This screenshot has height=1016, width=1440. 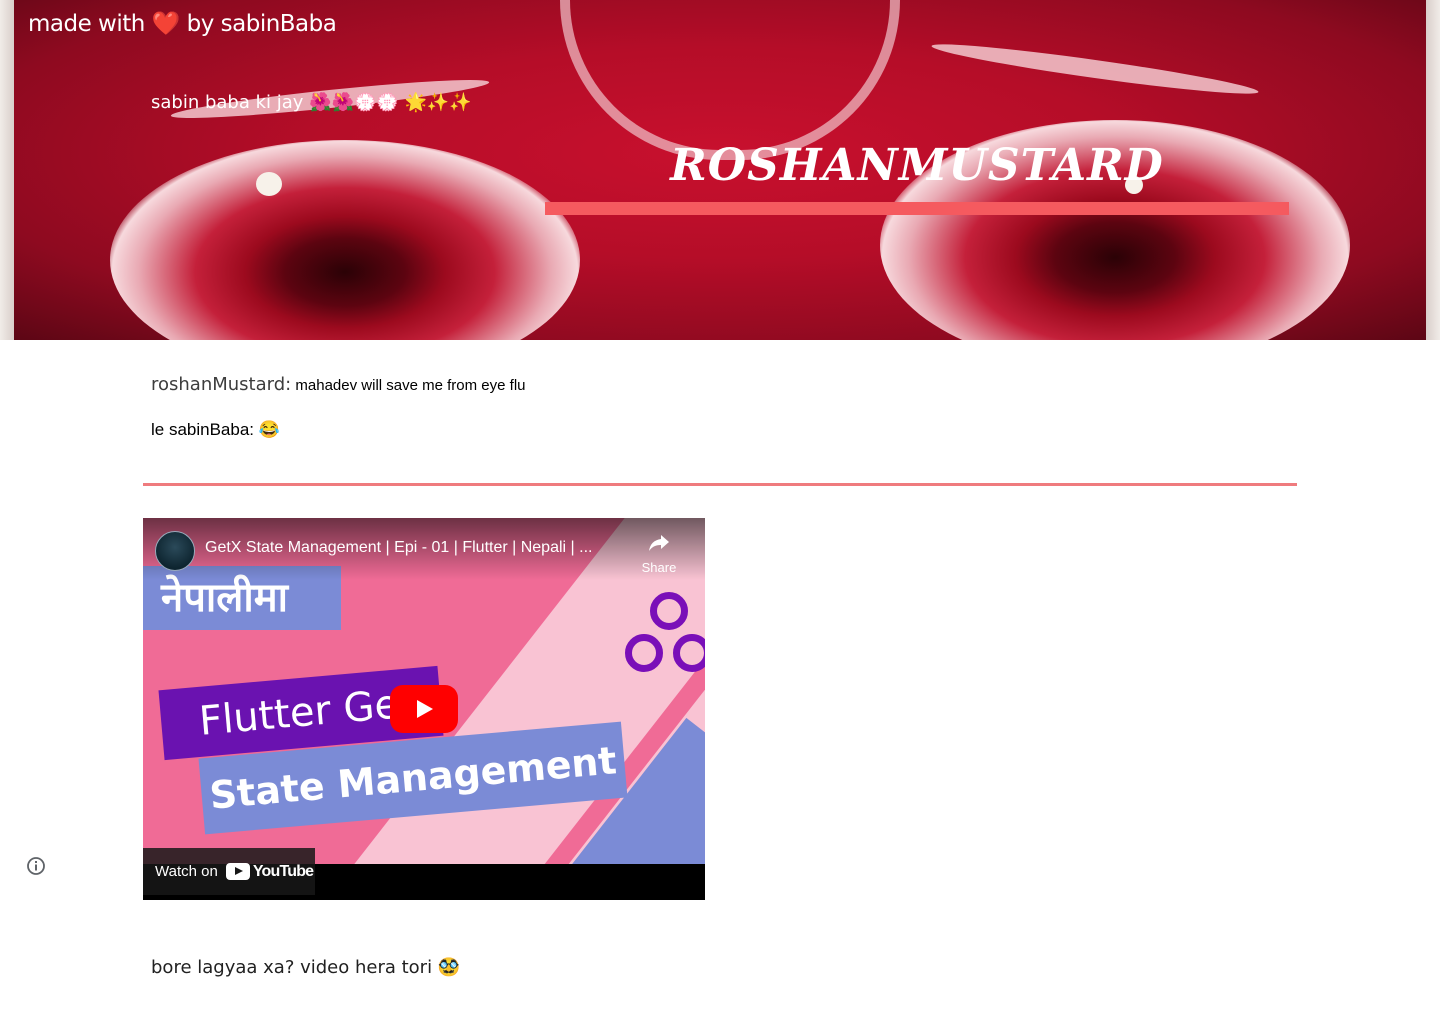 What do you see at coordinates (182, 24) in the screenshot?
I see `made-with-credit: made with ❤️ by sabinBaba` at bounding box center [182, 24].